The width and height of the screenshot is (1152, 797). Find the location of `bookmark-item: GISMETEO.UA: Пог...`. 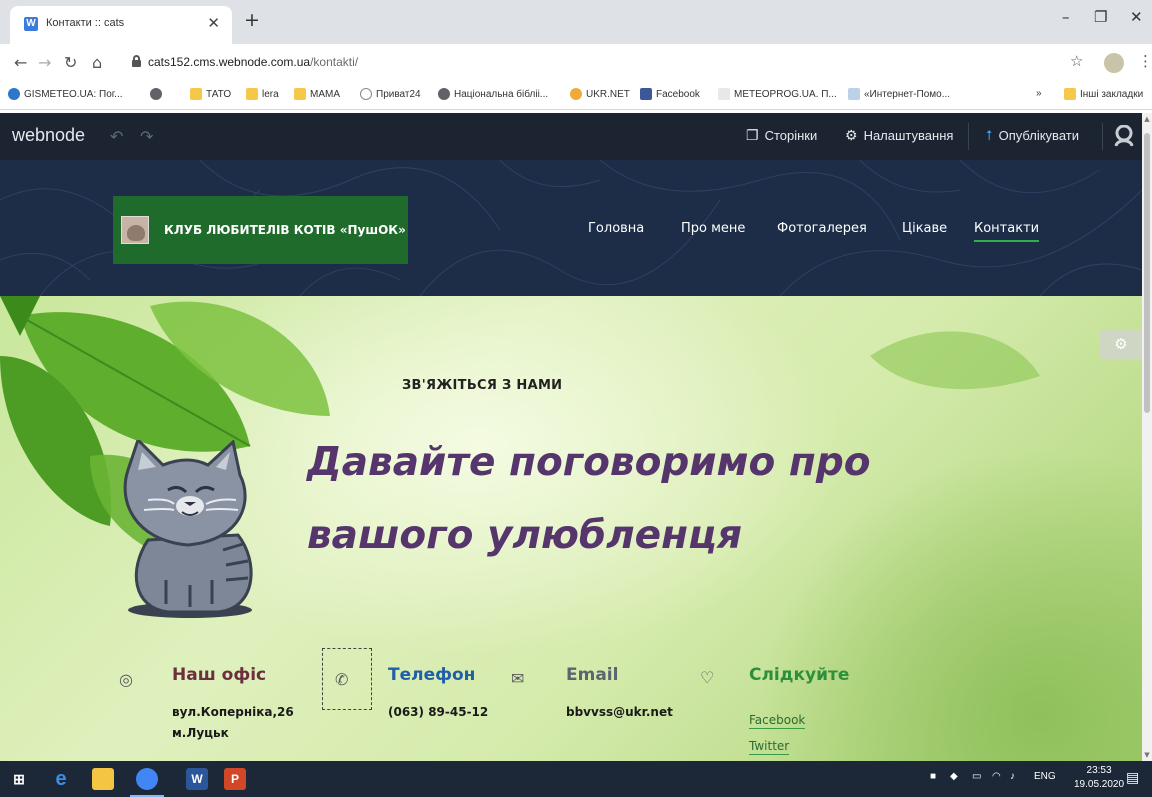

bookmark-item: GISMETEO.UA: Пог... is located at coordinates (65, 94).